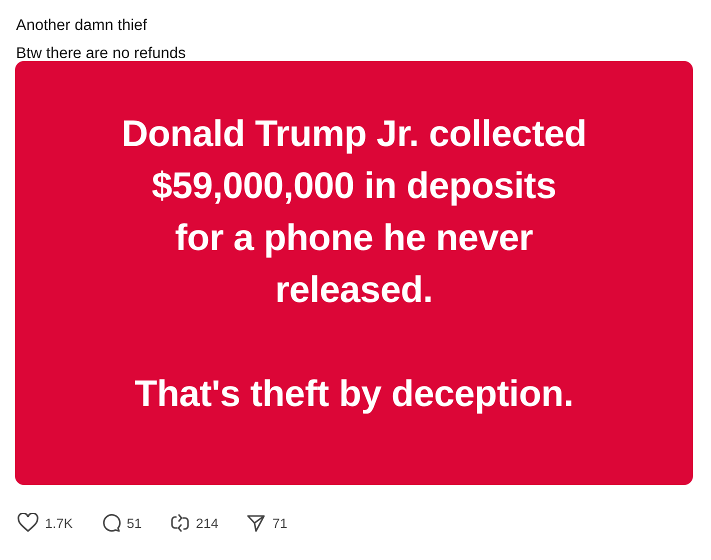 The image size is (711, 560). What do you see at coordinates (59, 523) in the screenshot?
I see `action-count: 1.7K` at bounding box center [59, 523].